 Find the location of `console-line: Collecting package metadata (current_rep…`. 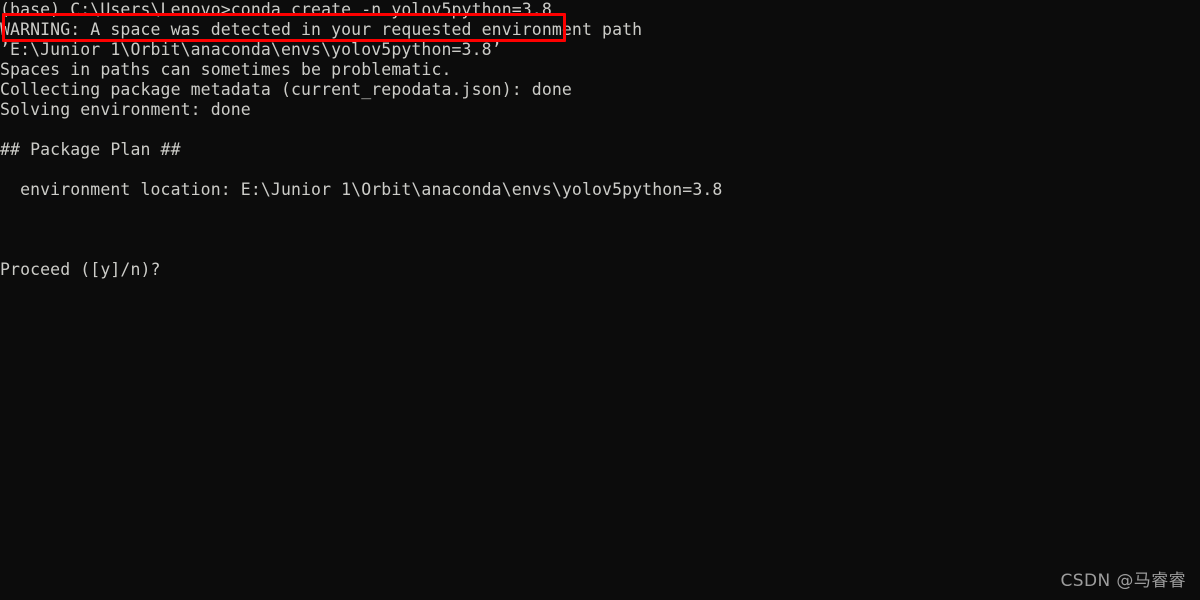

console-line: Collecting package metadata (current_rep… is located at coordinates (286, 89).